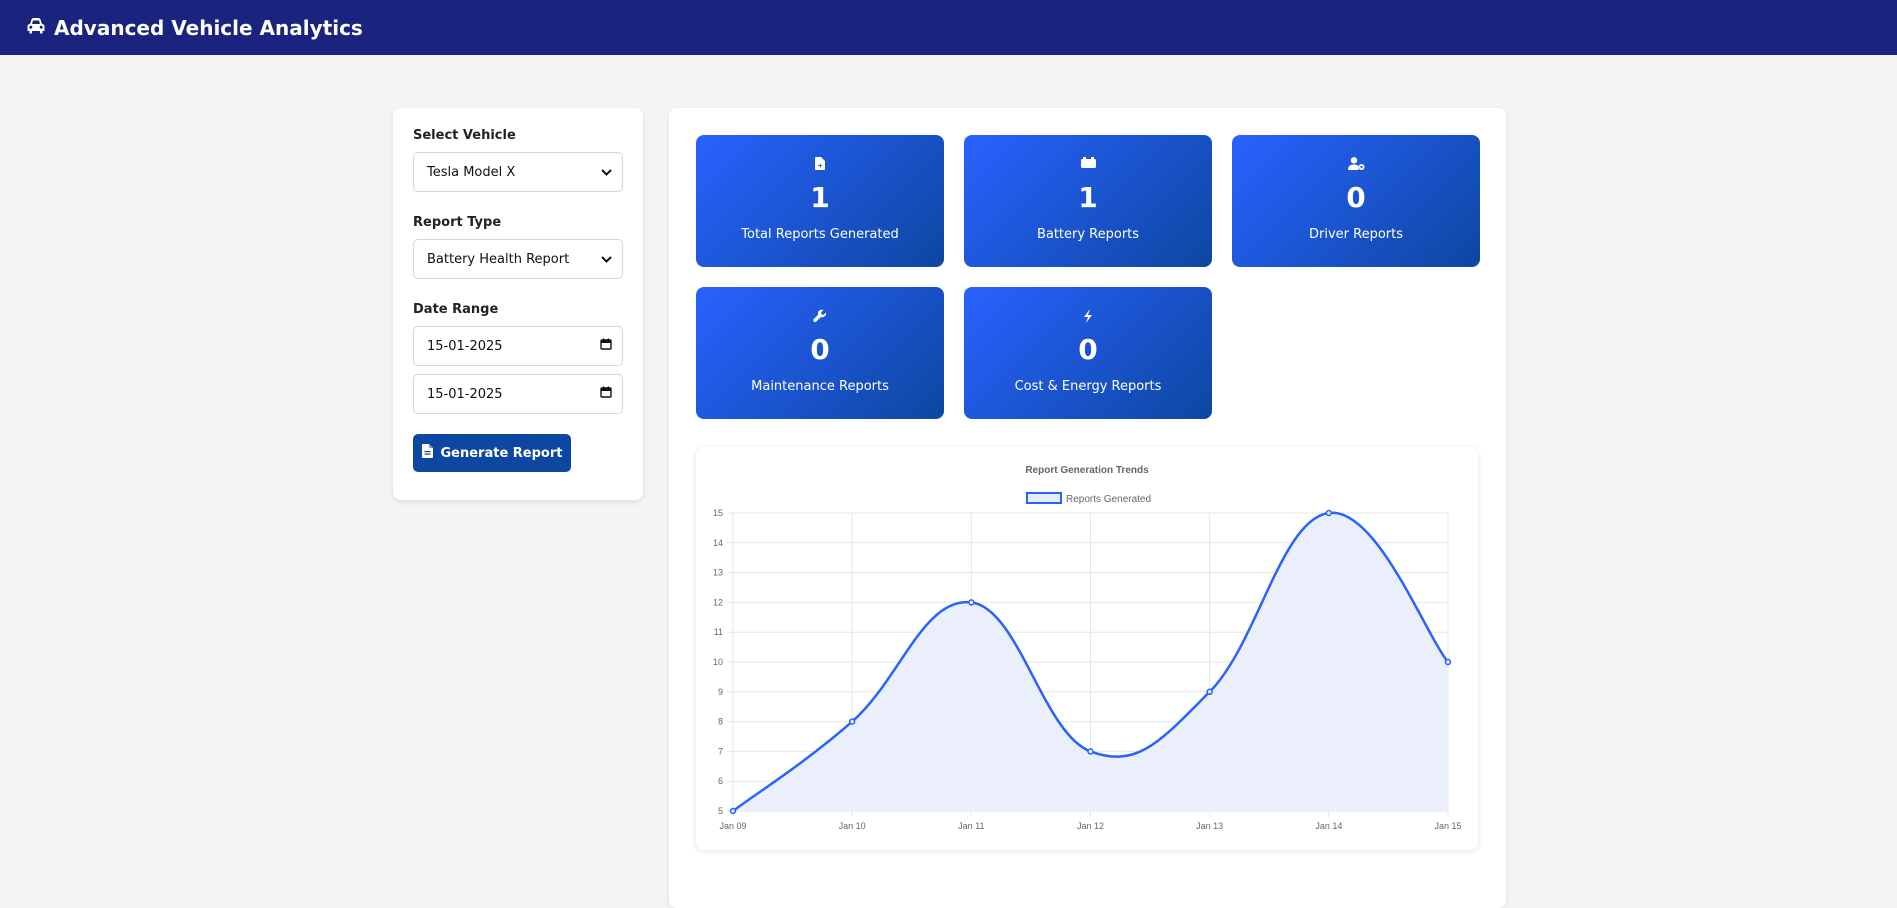 The width and height of the screenshot is (1897, 908). I want to click on stat-label: Cost & Energy Reports, so click(1088, 386).